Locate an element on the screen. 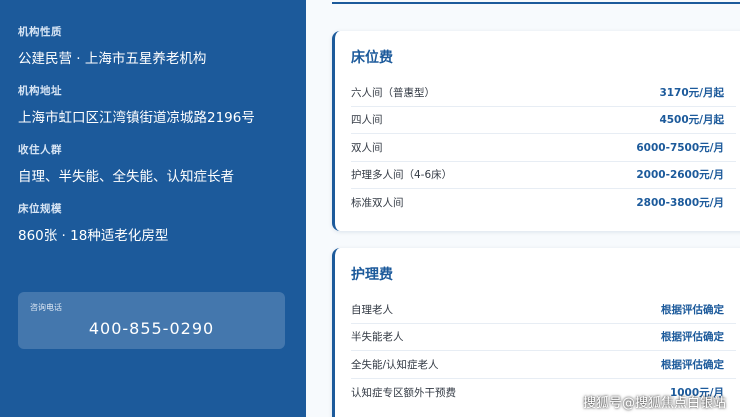  info-beds: 床位规模 860张 · 18种适老化房型 is located at coordinates (153, 222).